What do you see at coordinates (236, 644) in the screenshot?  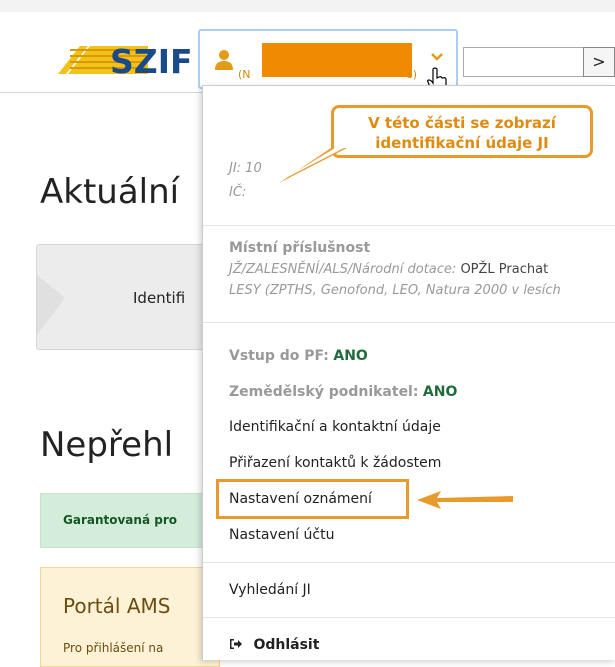 I see `logout-icon` at bounding box center [236, 644].